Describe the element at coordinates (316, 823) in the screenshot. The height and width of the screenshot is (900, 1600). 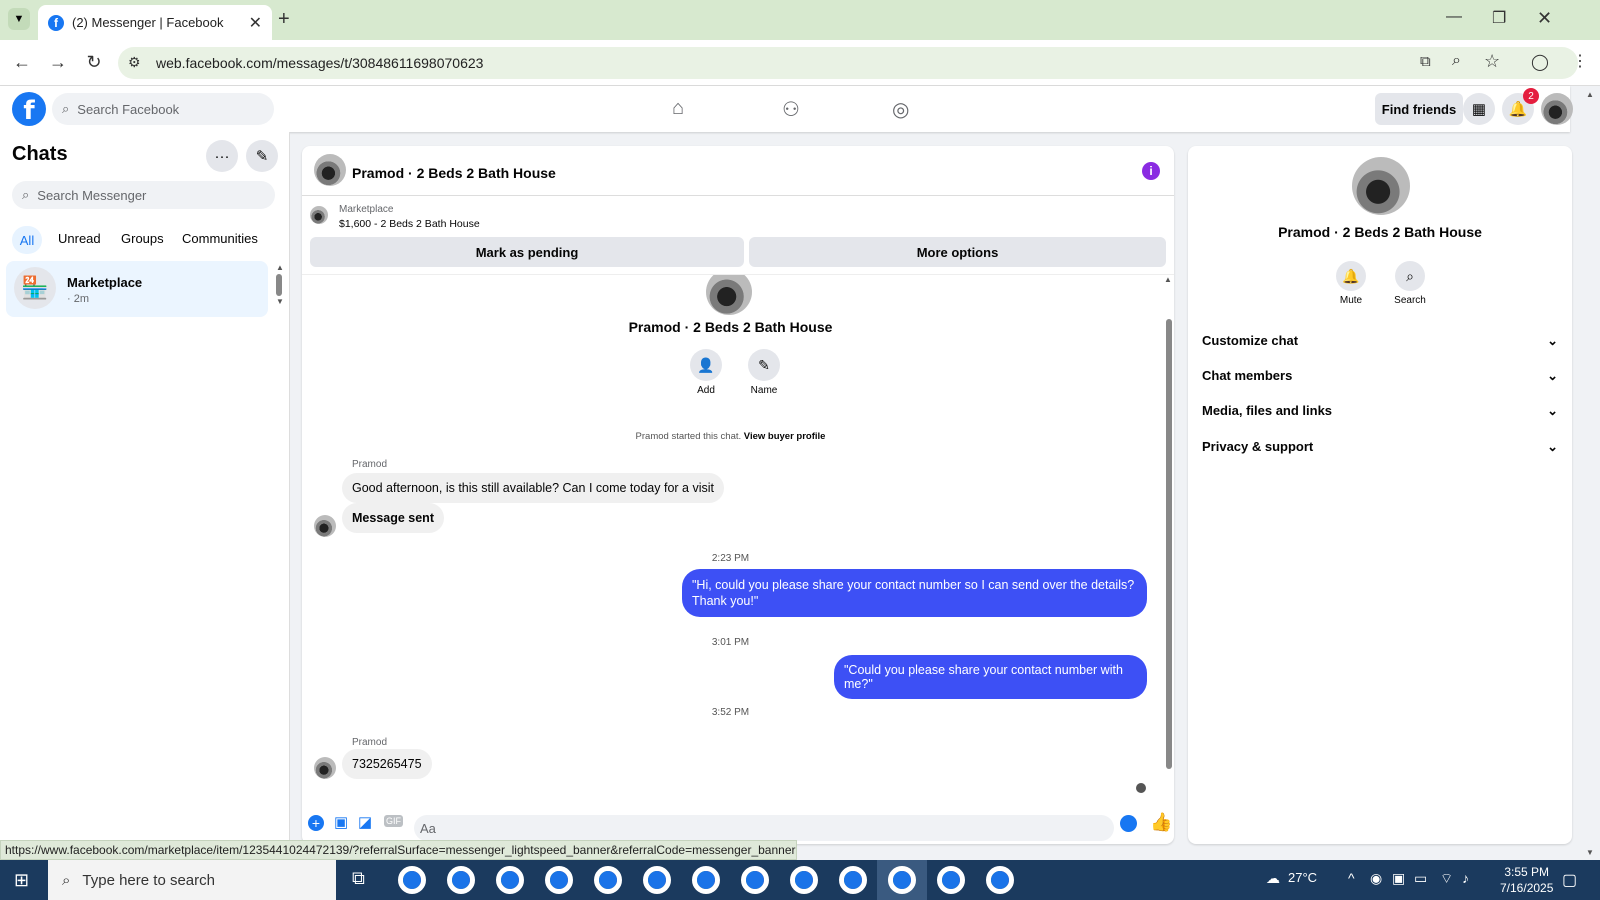
I see `plus-icon: +` at that location.